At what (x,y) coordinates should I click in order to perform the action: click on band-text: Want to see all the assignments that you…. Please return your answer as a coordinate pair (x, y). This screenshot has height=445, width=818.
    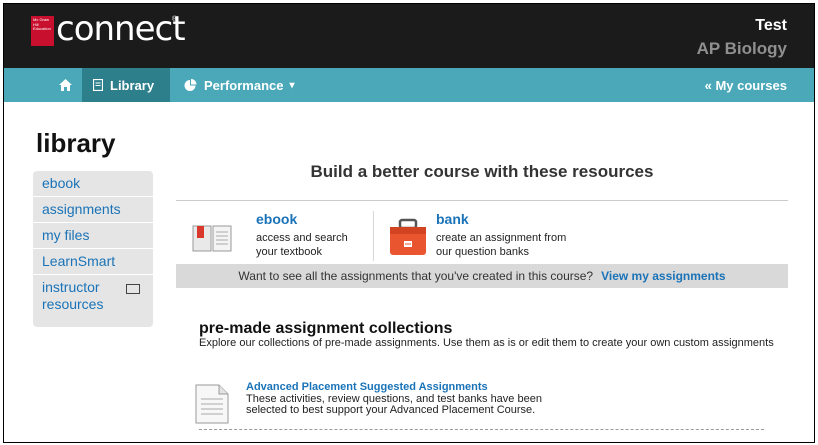
    Looking at the image, I should click on (416, 276).